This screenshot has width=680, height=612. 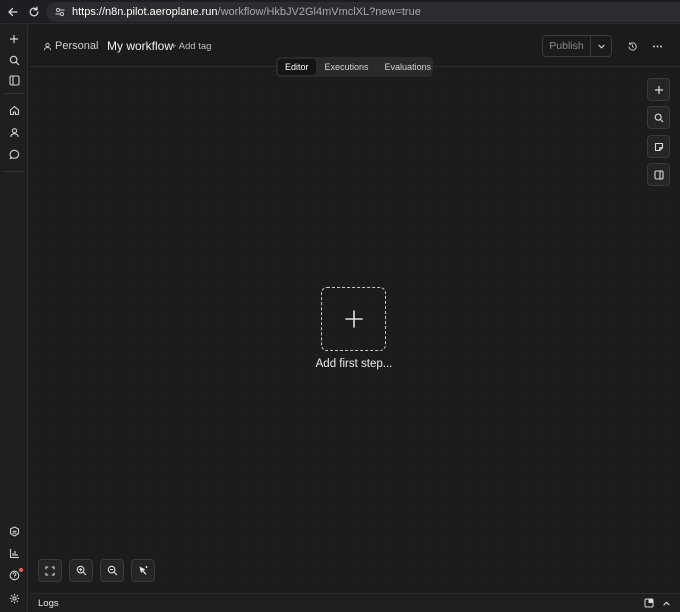 I want to click on project-breadcrumb: Personal, so click(x=70, y=46).